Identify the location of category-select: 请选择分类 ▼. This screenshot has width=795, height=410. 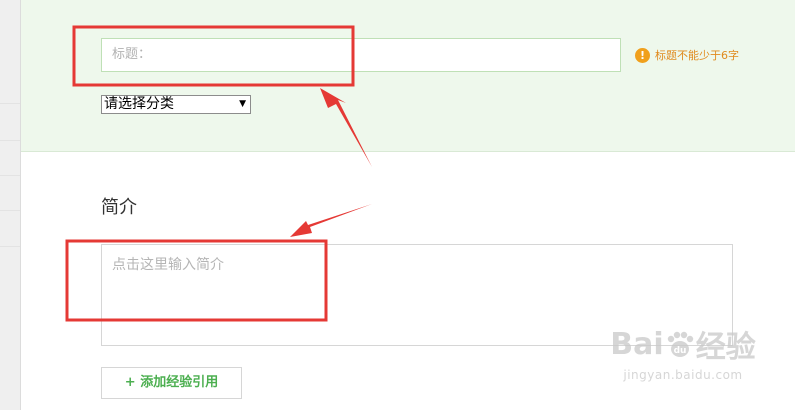
(176, 104).